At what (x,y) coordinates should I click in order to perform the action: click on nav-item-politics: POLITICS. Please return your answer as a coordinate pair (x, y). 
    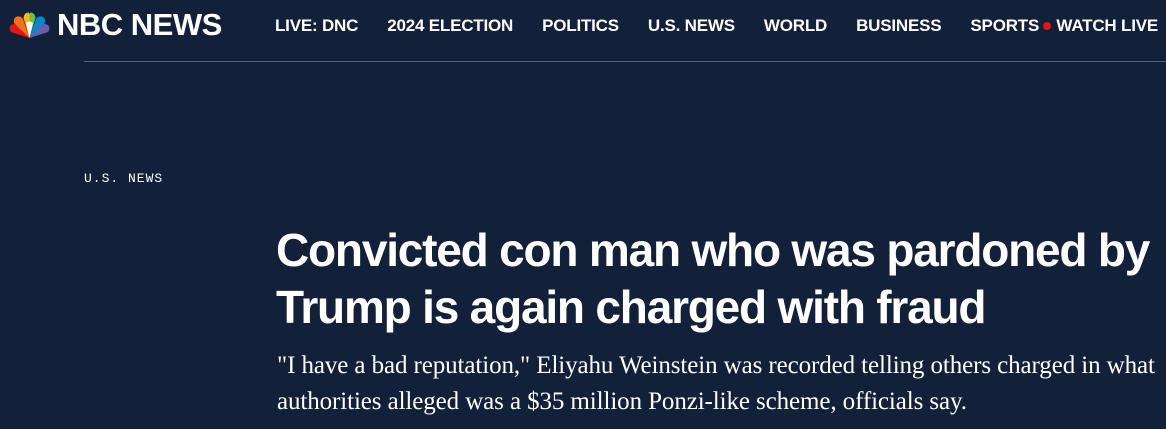
    Looking at the image, I should click on (580, 26).